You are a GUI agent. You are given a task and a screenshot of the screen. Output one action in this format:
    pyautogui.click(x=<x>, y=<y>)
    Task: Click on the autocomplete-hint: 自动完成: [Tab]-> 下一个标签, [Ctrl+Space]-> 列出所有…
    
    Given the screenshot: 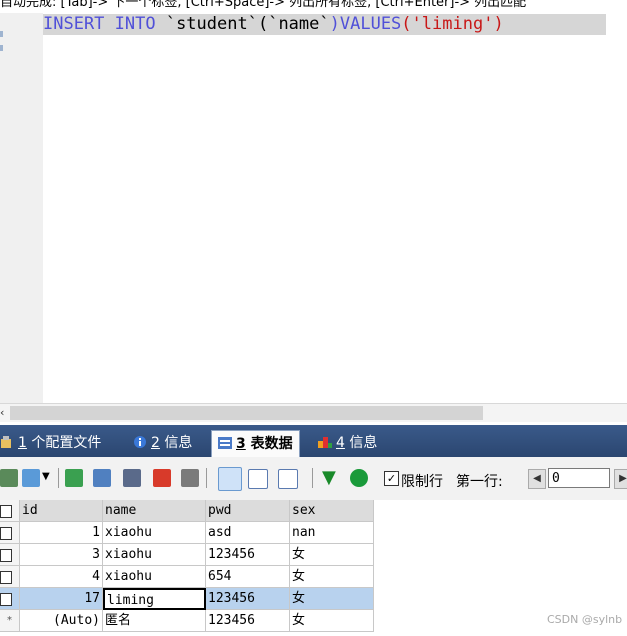 What is the action you would take?
    pyautogui.click(x=263, y=4)
    